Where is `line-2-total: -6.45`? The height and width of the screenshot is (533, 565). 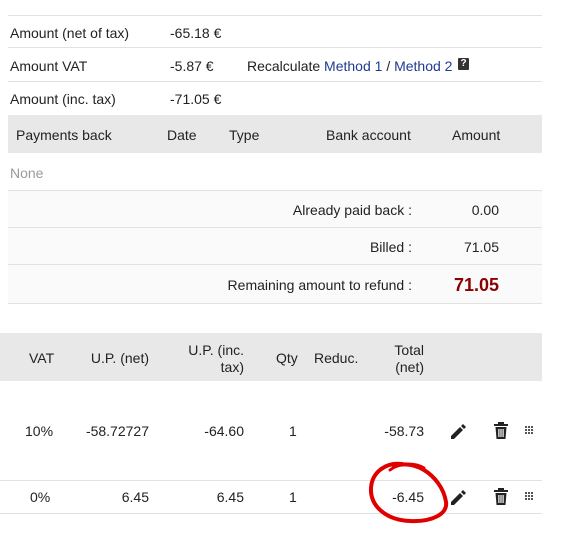 line-2-total: -6.45 is located at coordinates (408, 497).